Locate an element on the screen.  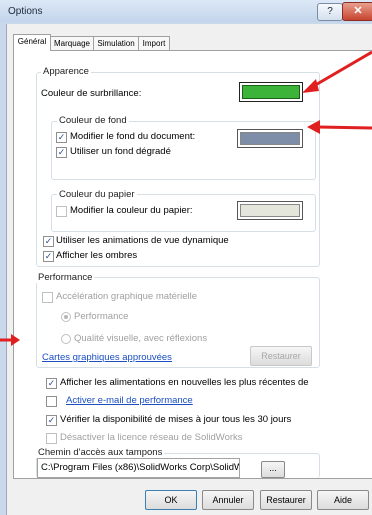
arrow-surbrillance is located at coordinates (337, 71).